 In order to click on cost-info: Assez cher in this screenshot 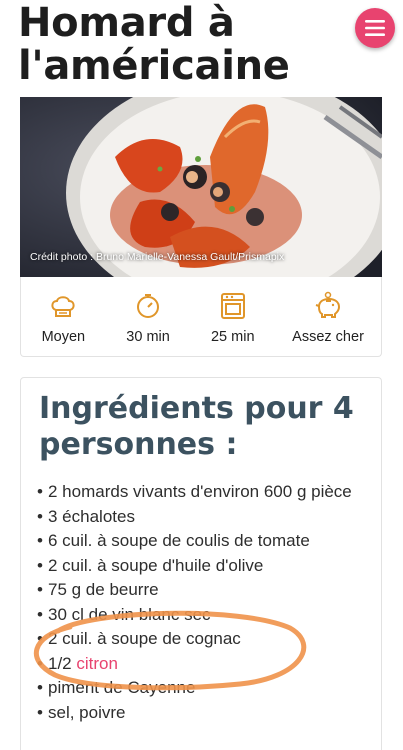, I will do `click(328, 316)`.